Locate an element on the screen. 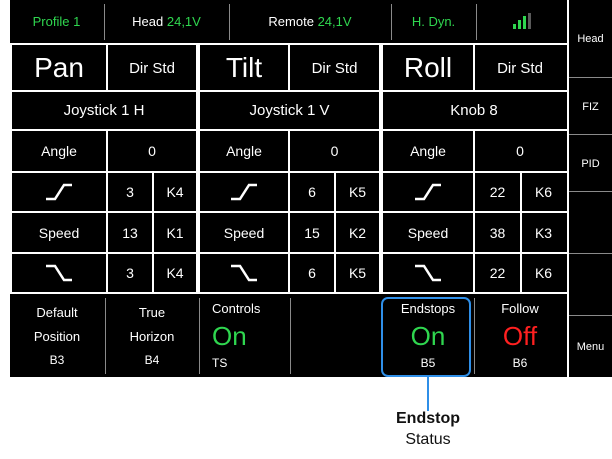 This screenshot has width=612, height=459. tilt-direction: Dir Std is located at coordinates (334, 68).